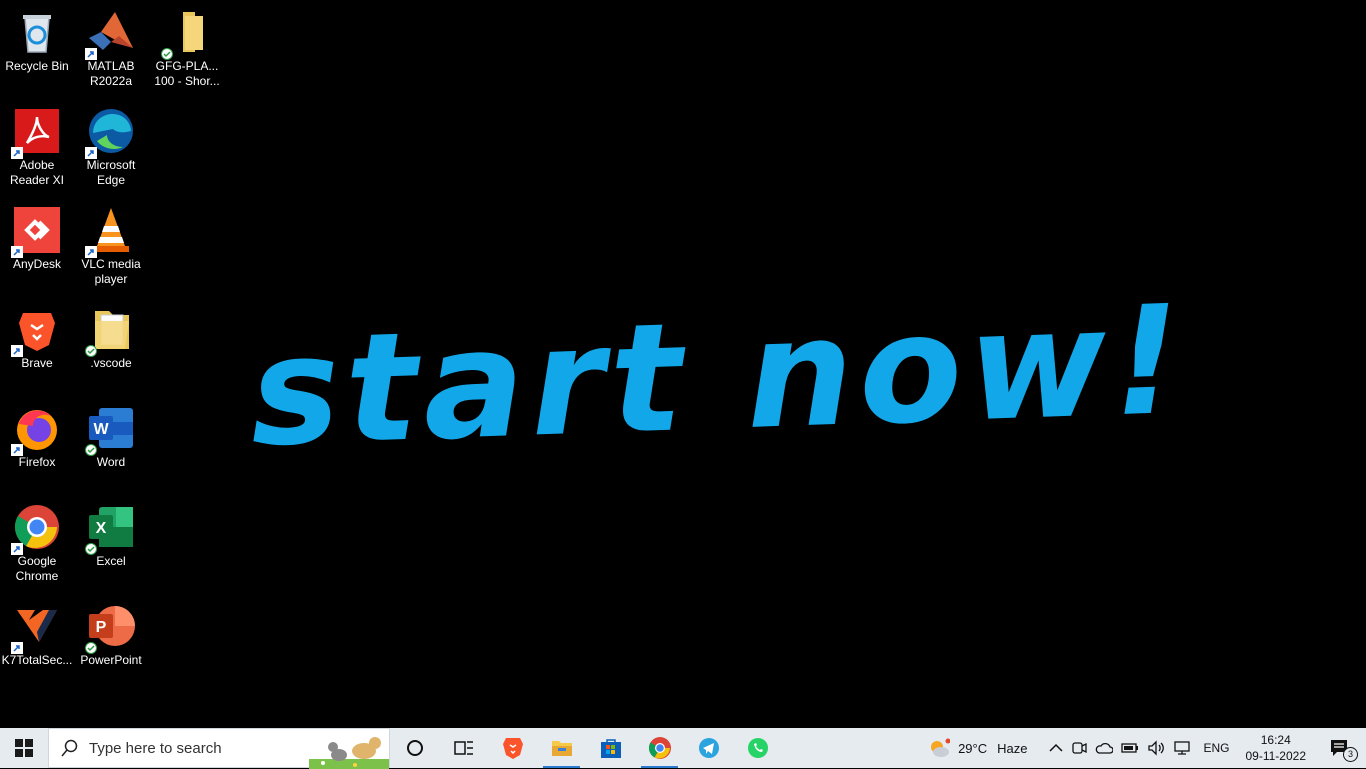 The image size is (1366, 769). I want to click on desktop-icon-vscode-folder: .vscode, so click(111, 345).